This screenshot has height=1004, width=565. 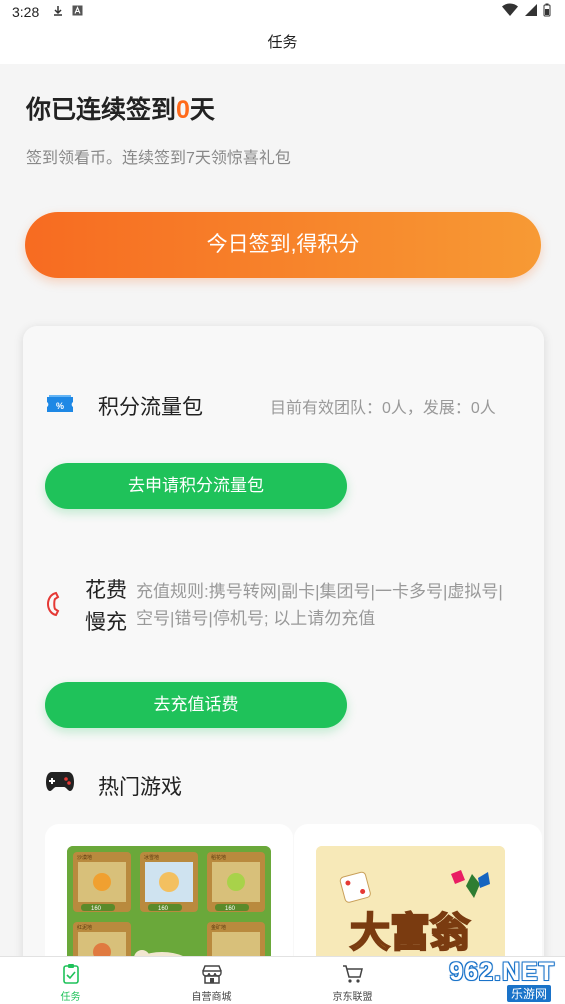 I want to click on status-bar: 3:28, so click(x=282, y=12).